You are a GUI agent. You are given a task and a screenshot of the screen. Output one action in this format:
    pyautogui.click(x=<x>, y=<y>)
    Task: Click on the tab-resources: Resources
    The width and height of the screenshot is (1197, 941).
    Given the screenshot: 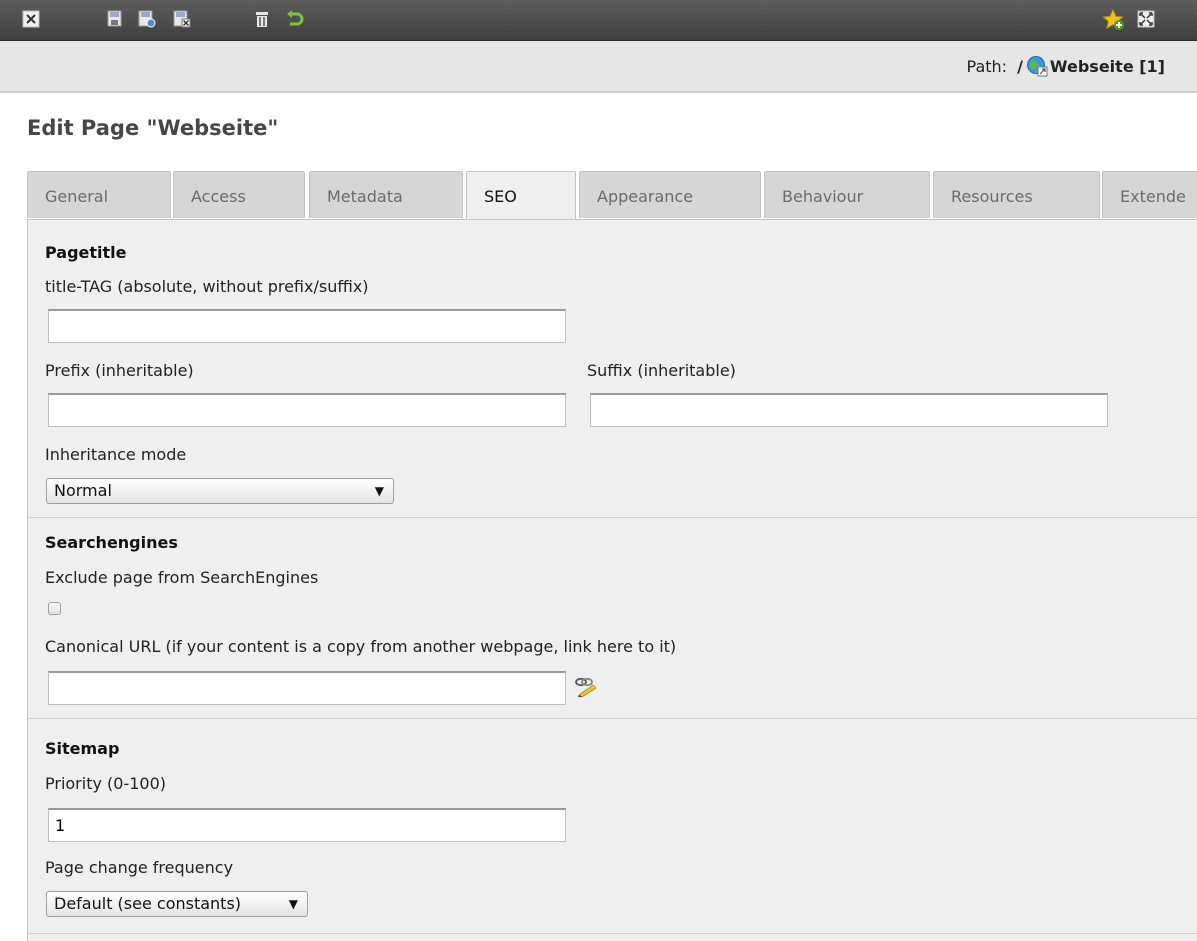 What is the action you would take?
    pyautogui.click(x=1016, y=194)
    